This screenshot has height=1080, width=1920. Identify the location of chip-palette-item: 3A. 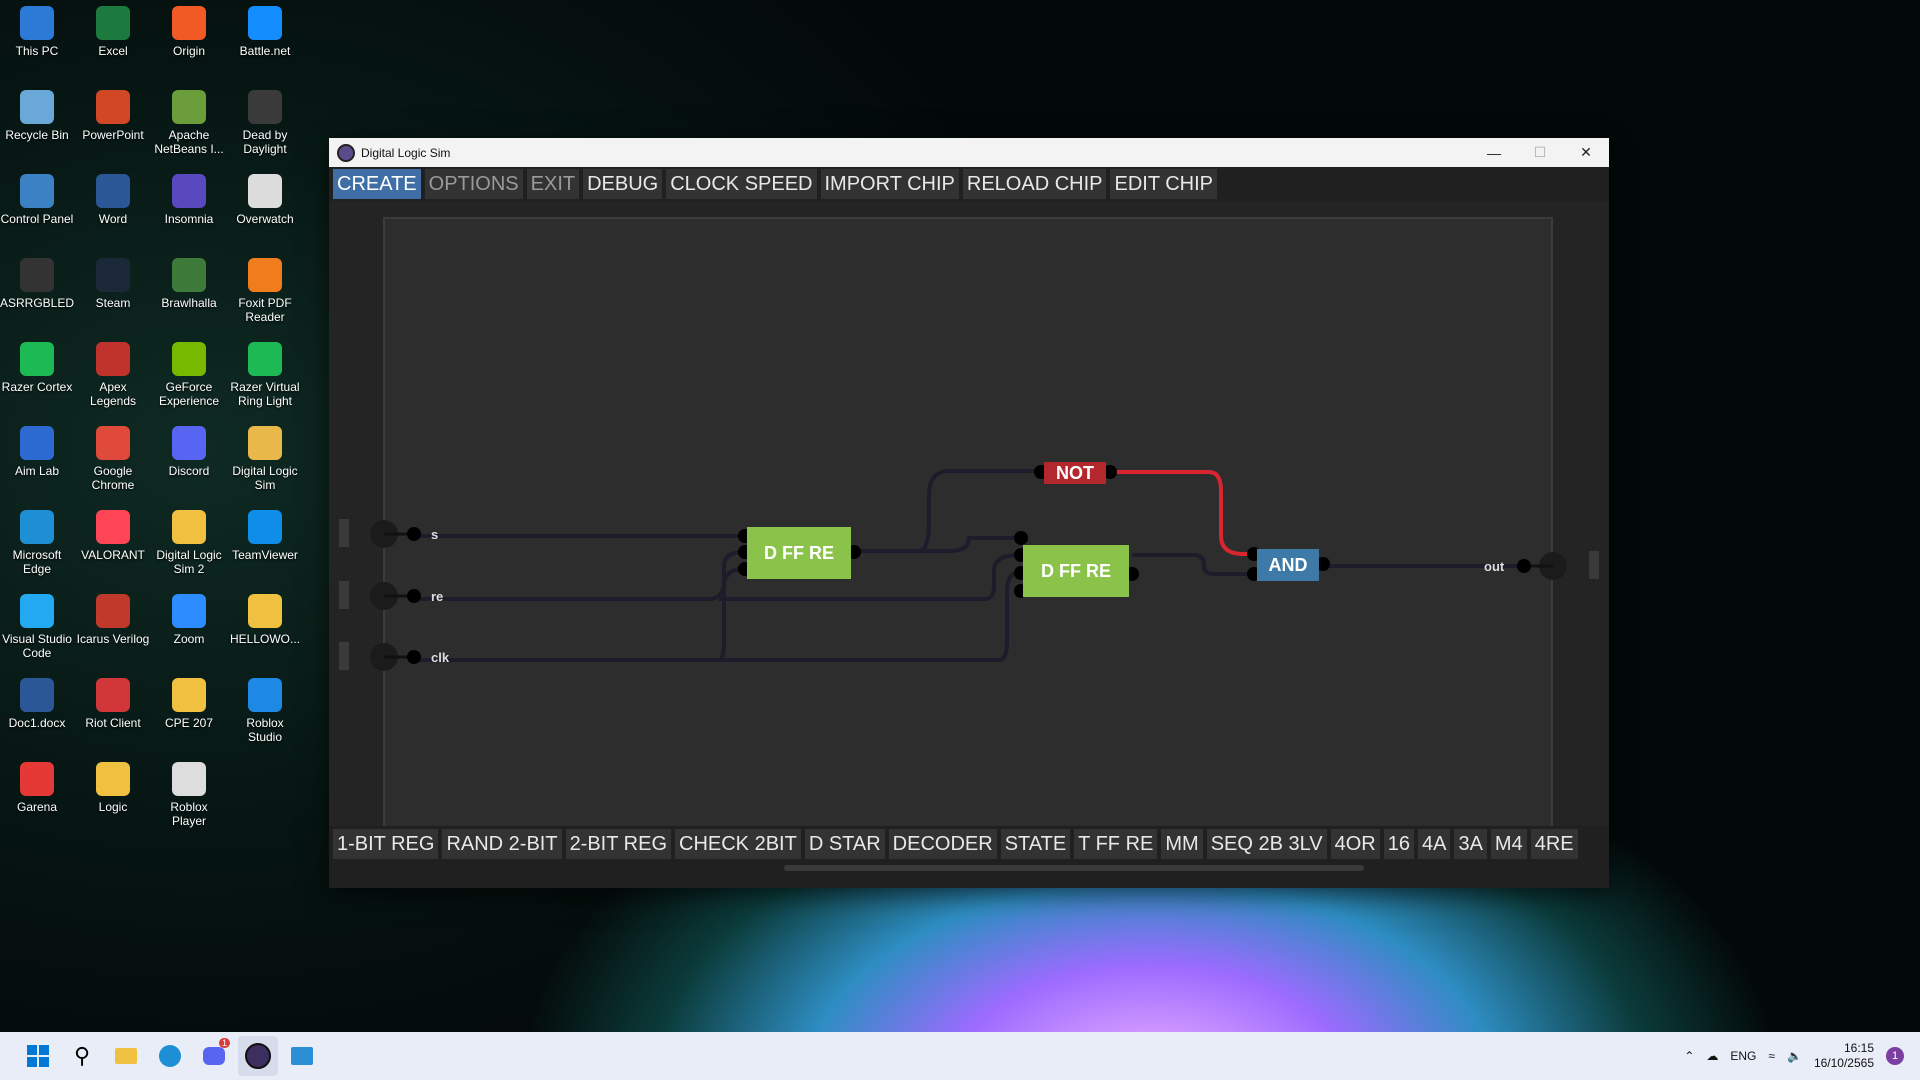
(1470, 844).